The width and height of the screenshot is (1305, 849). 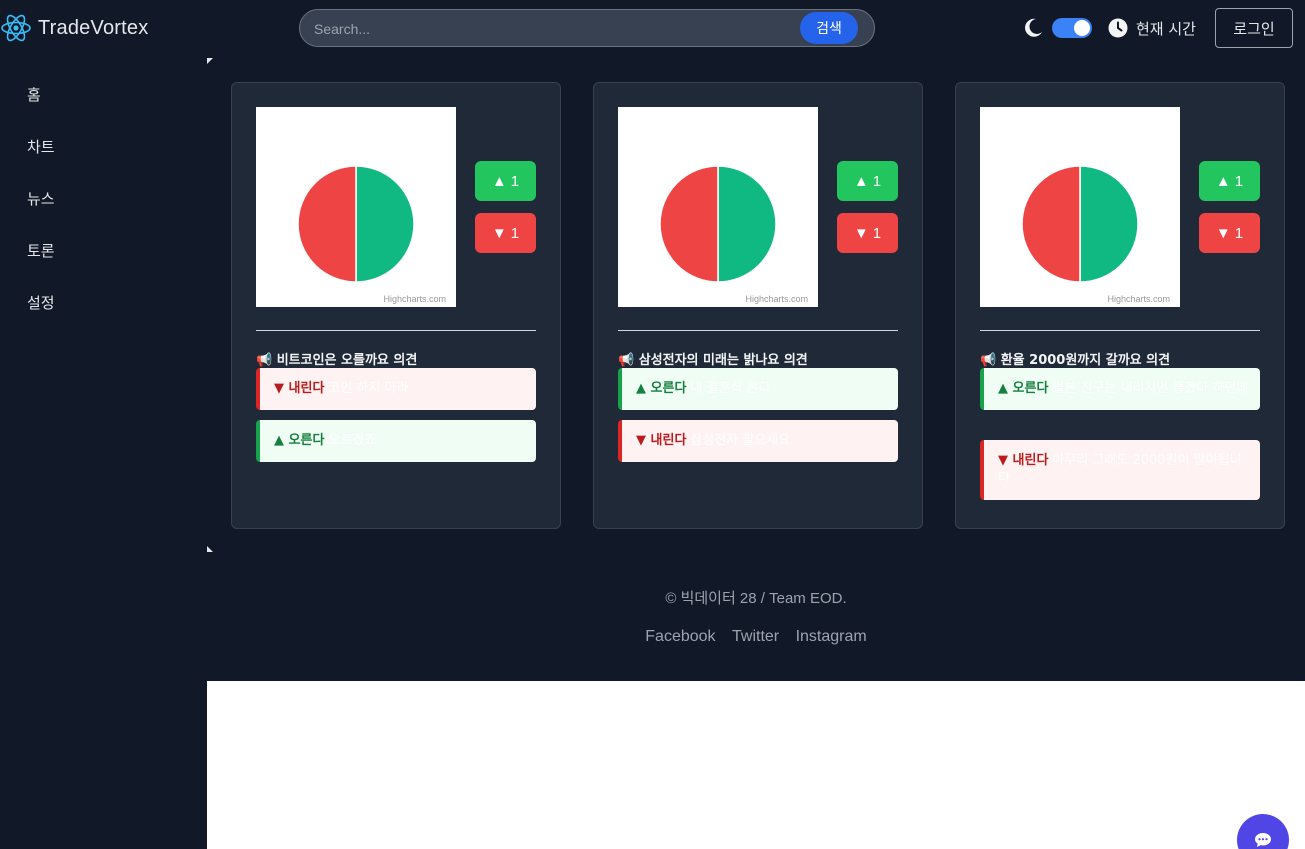 I want to click on opinion-item: ▲ 오른다 내 결혼식 온다, so click(x=758, y=389).